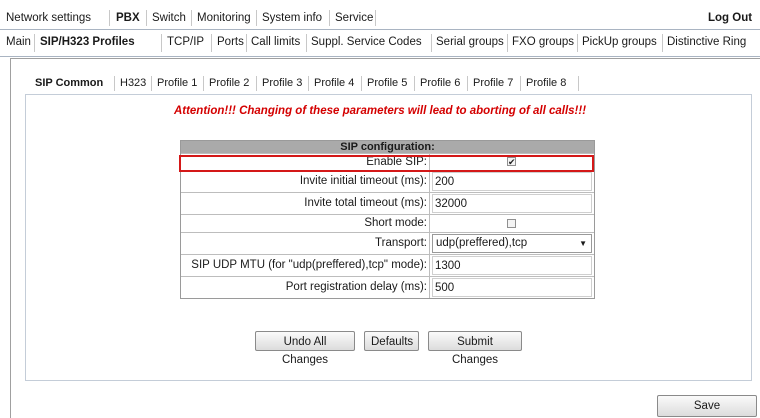  I want to click on tab-profile-2: Profile 2, so click(229, 83).